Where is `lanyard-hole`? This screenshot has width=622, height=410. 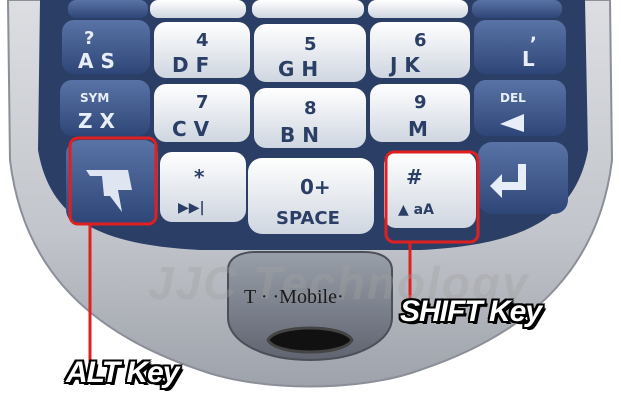 lanyard-hole is located at coordinates (310, 340).